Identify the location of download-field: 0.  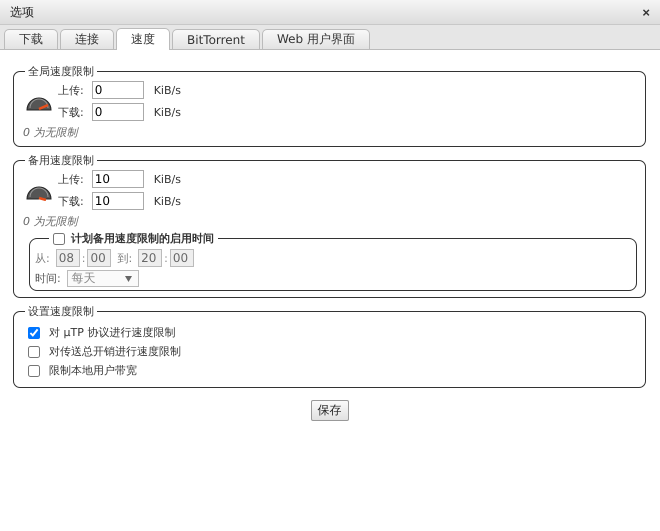
(118, 112).